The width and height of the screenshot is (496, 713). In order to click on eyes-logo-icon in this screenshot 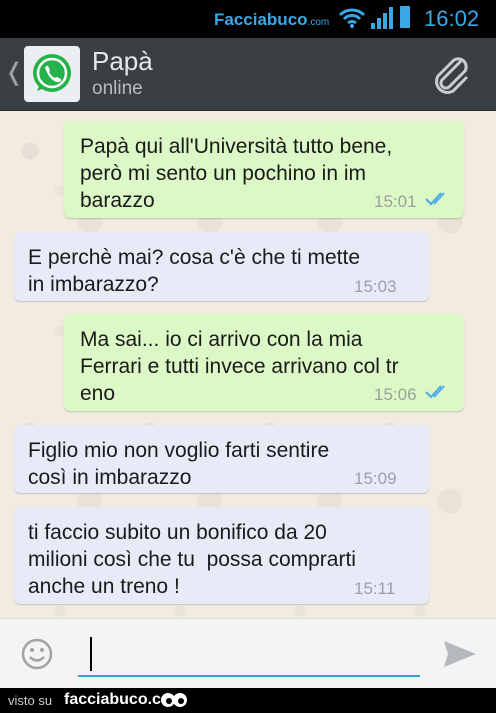, I will do `click(174, 700)`.